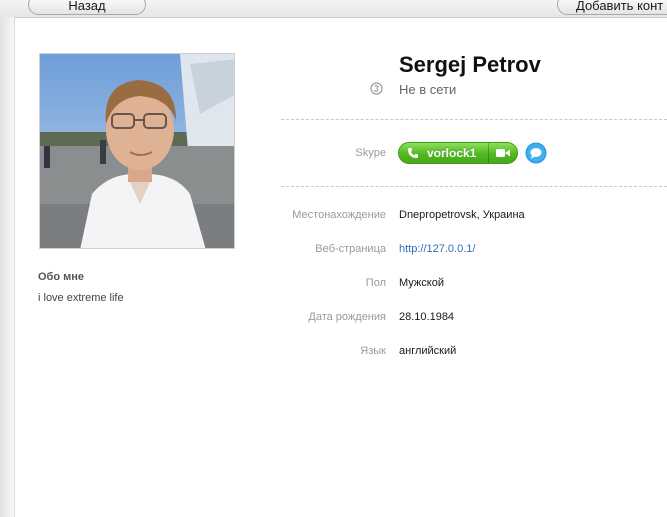  I want to click on add-contact-button: Добавить конт, so click(612, 7).